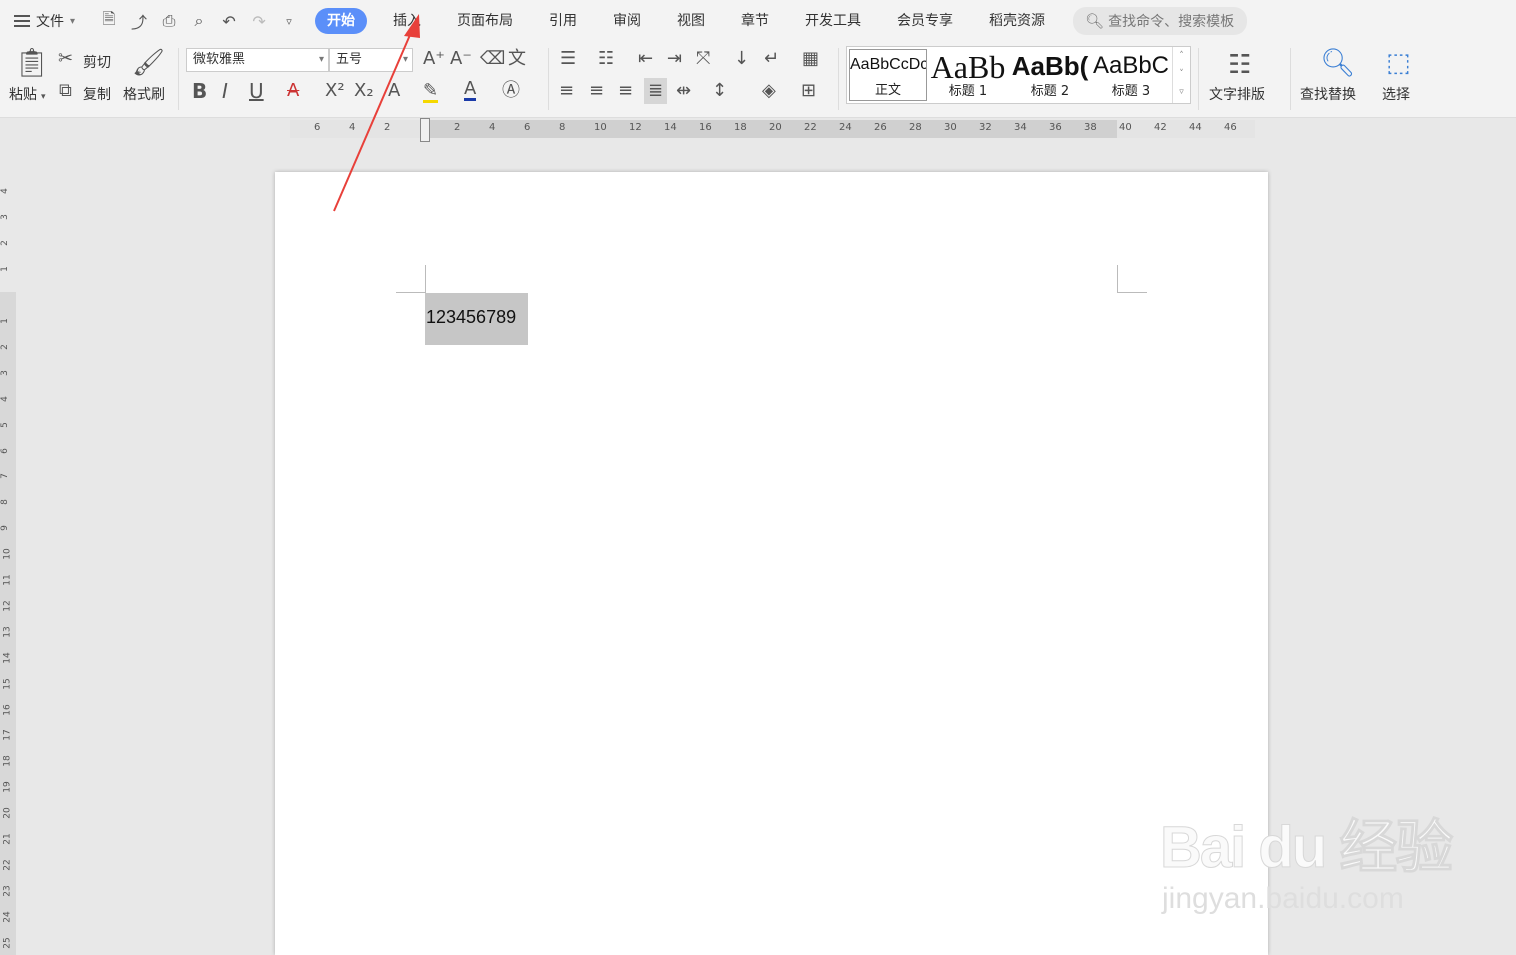 The height and width of the screenshot is (955, 1516). I want to click on numbered-list-icon: ☷, so click(606, 59).